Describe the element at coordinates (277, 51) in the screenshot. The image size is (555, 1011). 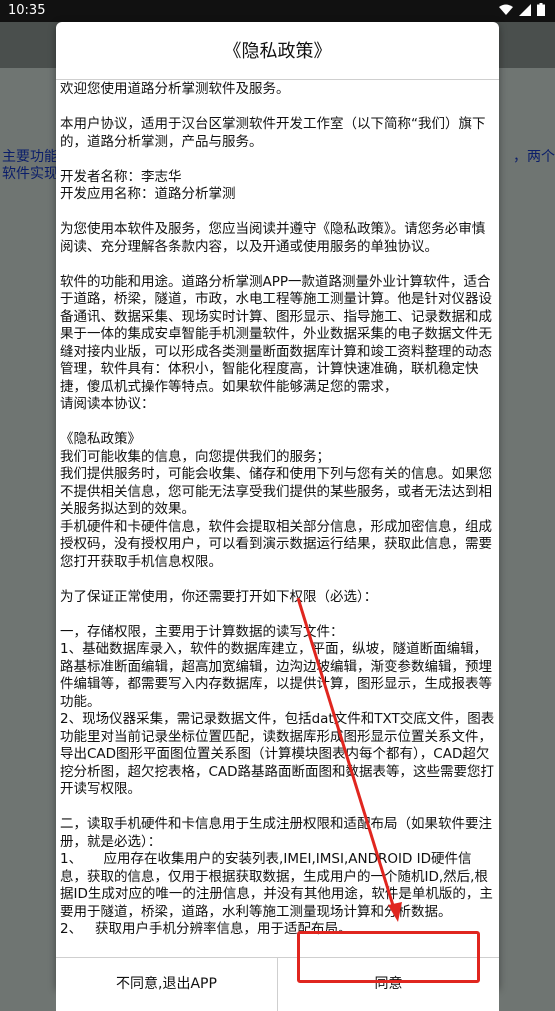
I see `dialog-title: 《隐私政策》` at that location.